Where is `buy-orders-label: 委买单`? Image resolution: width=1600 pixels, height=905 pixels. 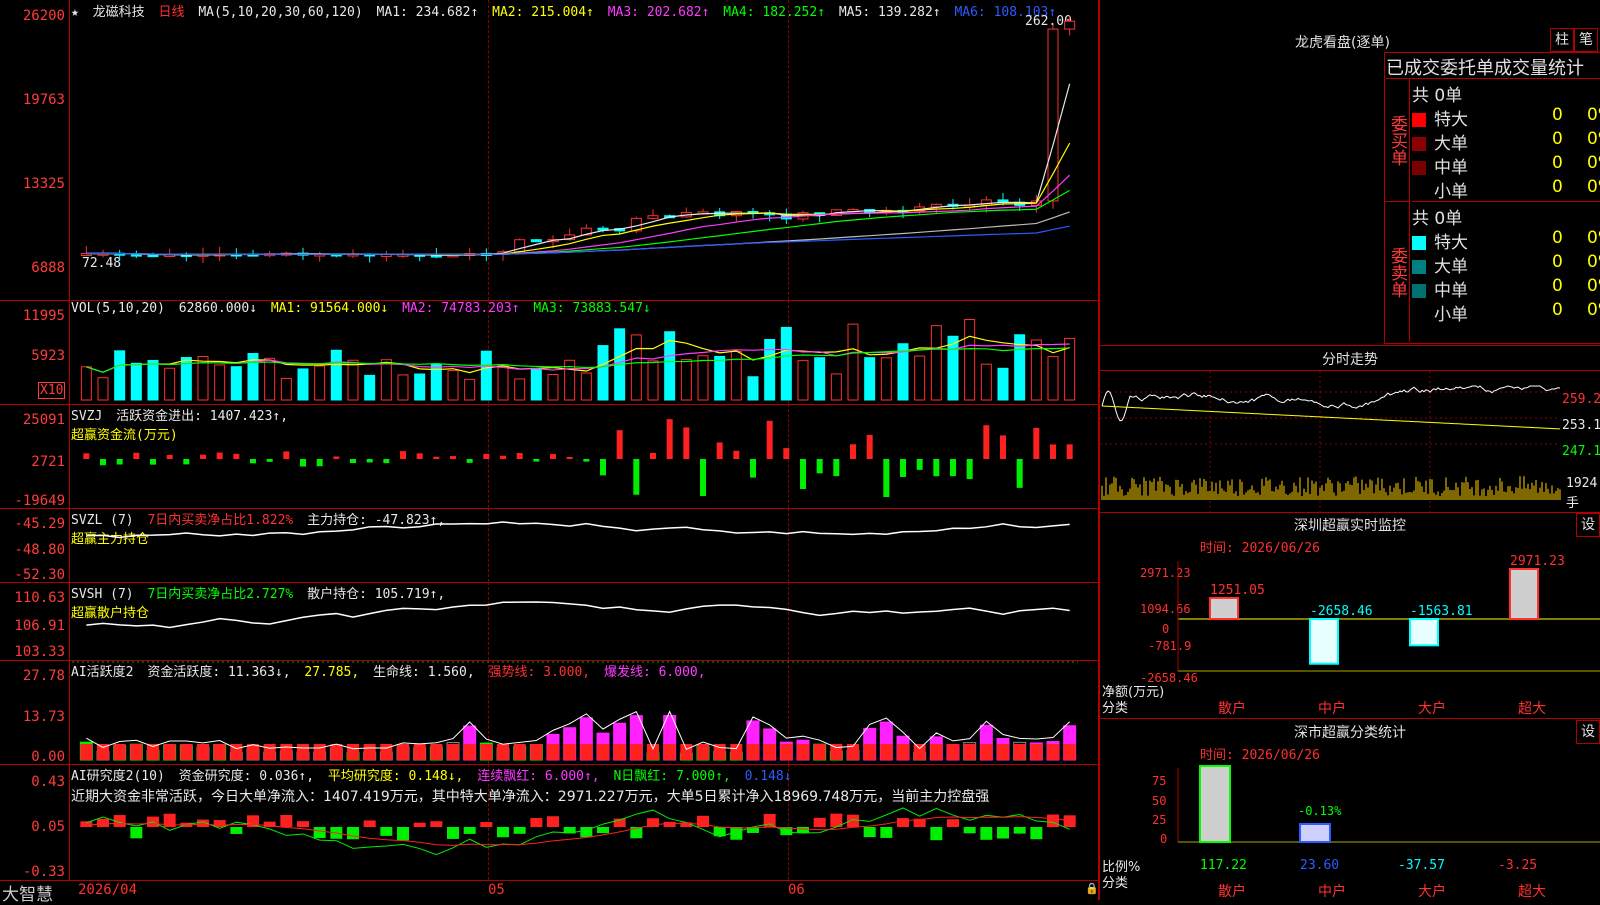
buy-orders-label: 委买单 is located at coordinates (1397, 140).